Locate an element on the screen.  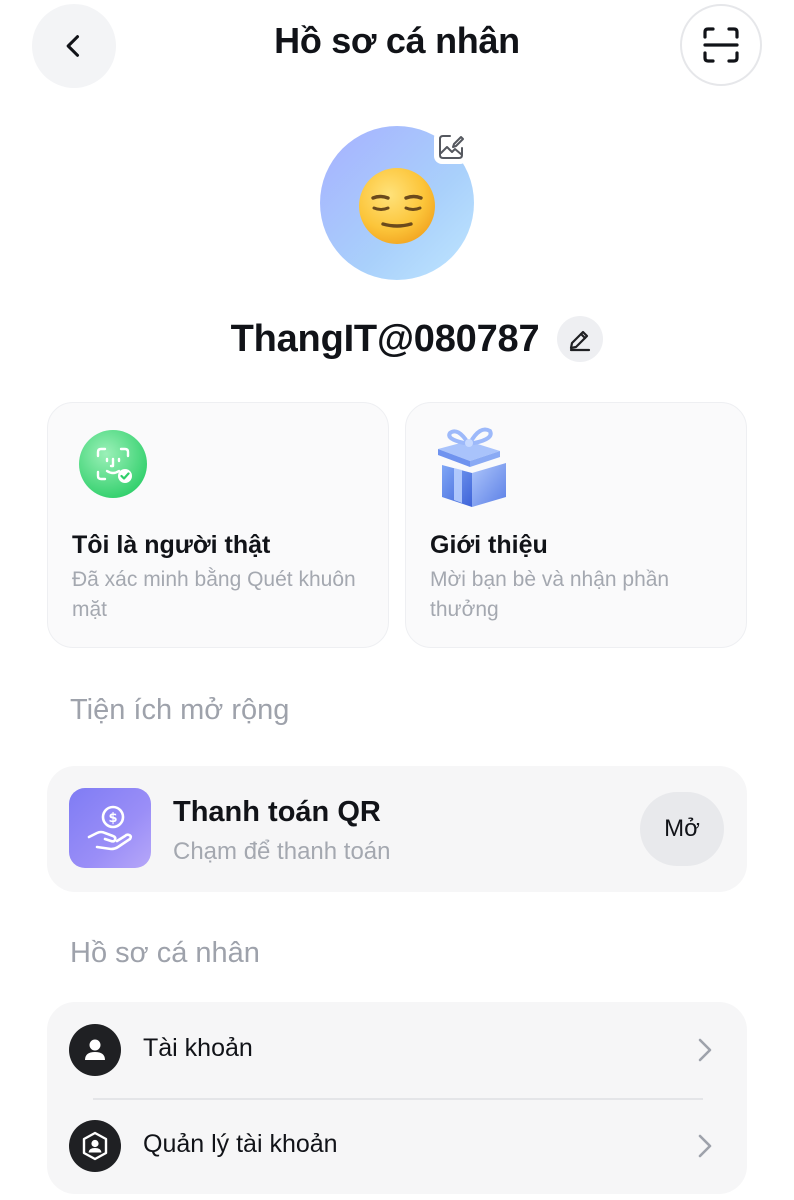
hand-coin-icon: $ is located at coordinates (110, 828).